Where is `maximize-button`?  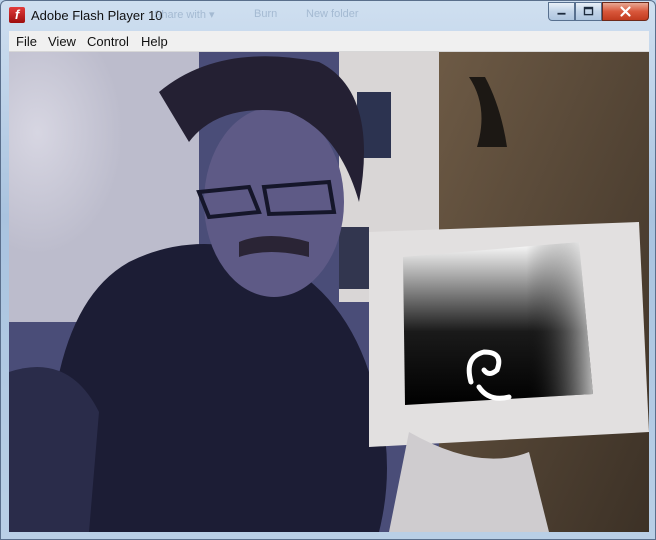 maximize-button is located at coordinates (588, 11).